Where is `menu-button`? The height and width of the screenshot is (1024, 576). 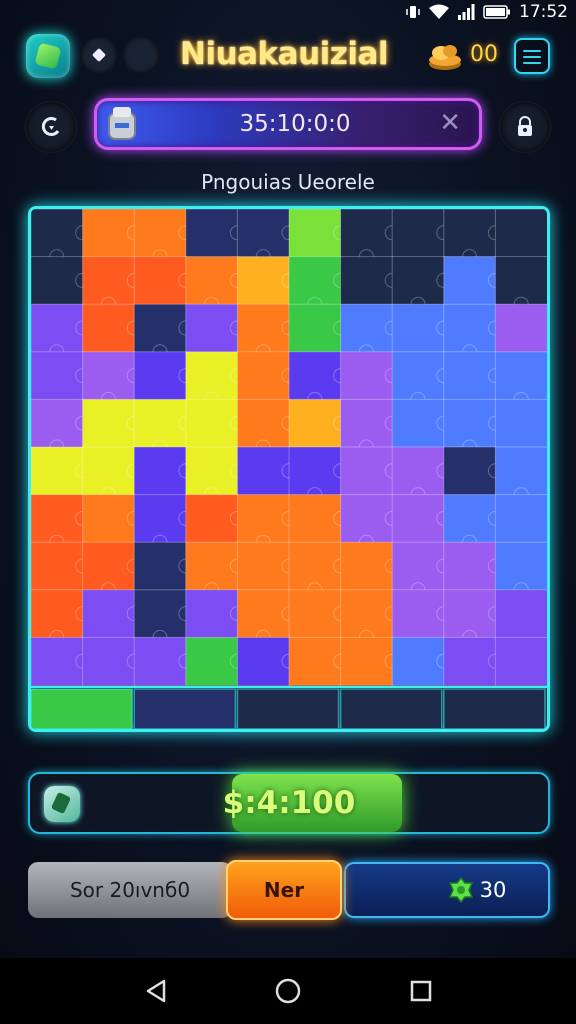 menu-button is located at coordinates (532, 56).